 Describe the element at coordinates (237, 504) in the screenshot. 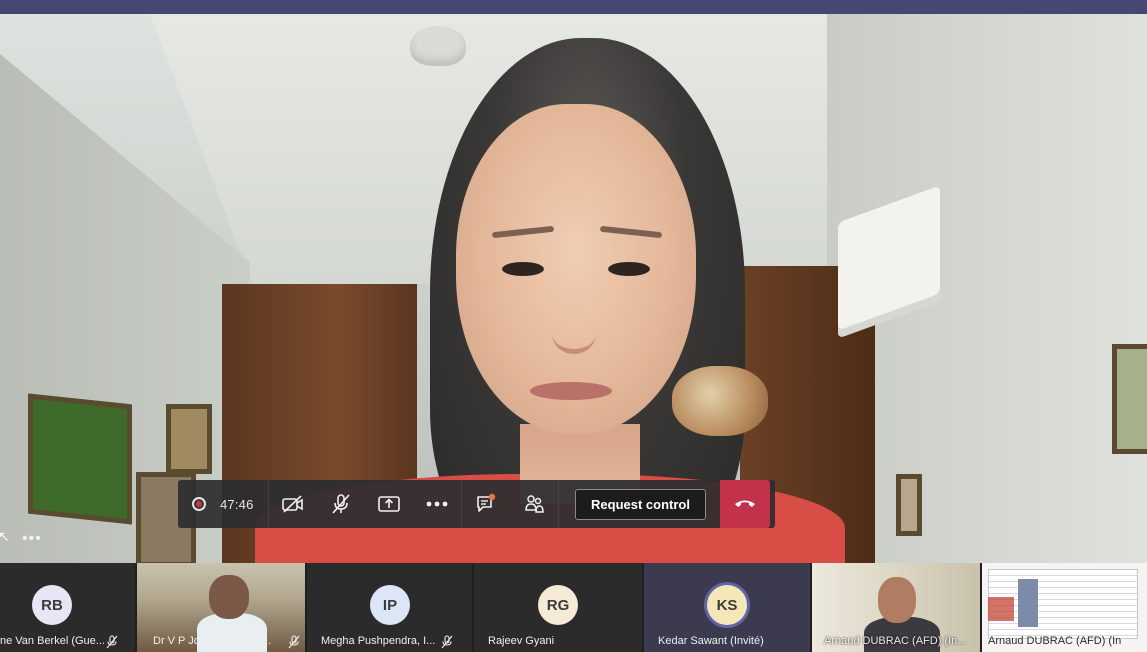

I see `timer-text: 47:46` at that location.